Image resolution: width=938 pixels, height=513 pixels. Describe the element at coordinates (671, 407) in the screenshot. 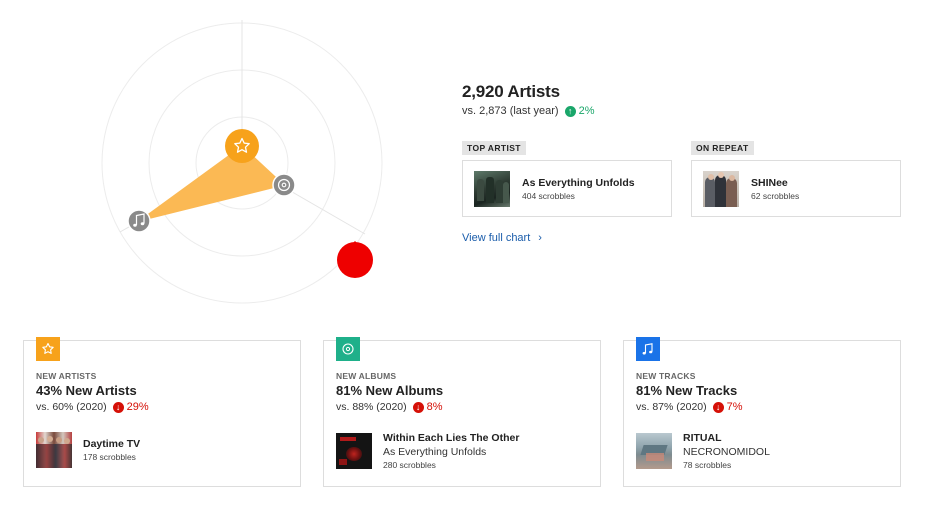

I see `new-tracks-vs: vs. 87% (2020)` at that location.